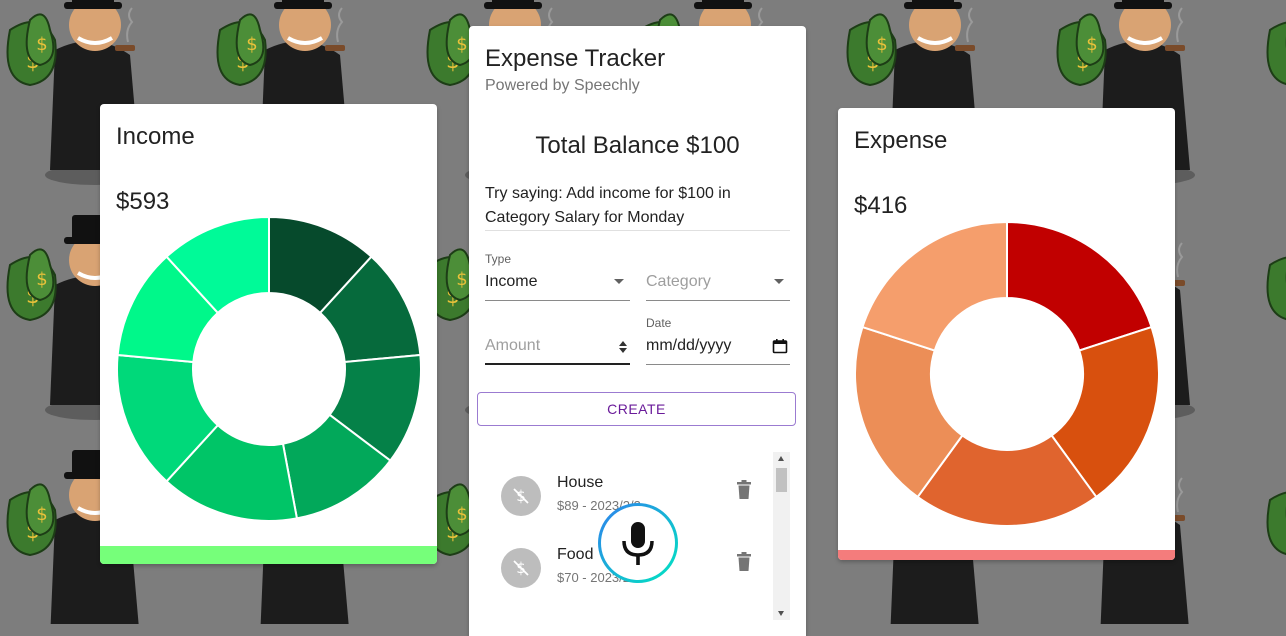 Image resolution: width=1286 pixels, height=636 pixels. Describe the element at coordinates (1007, 374) in the screenshot. I see `expense-donut-chart` at that location.